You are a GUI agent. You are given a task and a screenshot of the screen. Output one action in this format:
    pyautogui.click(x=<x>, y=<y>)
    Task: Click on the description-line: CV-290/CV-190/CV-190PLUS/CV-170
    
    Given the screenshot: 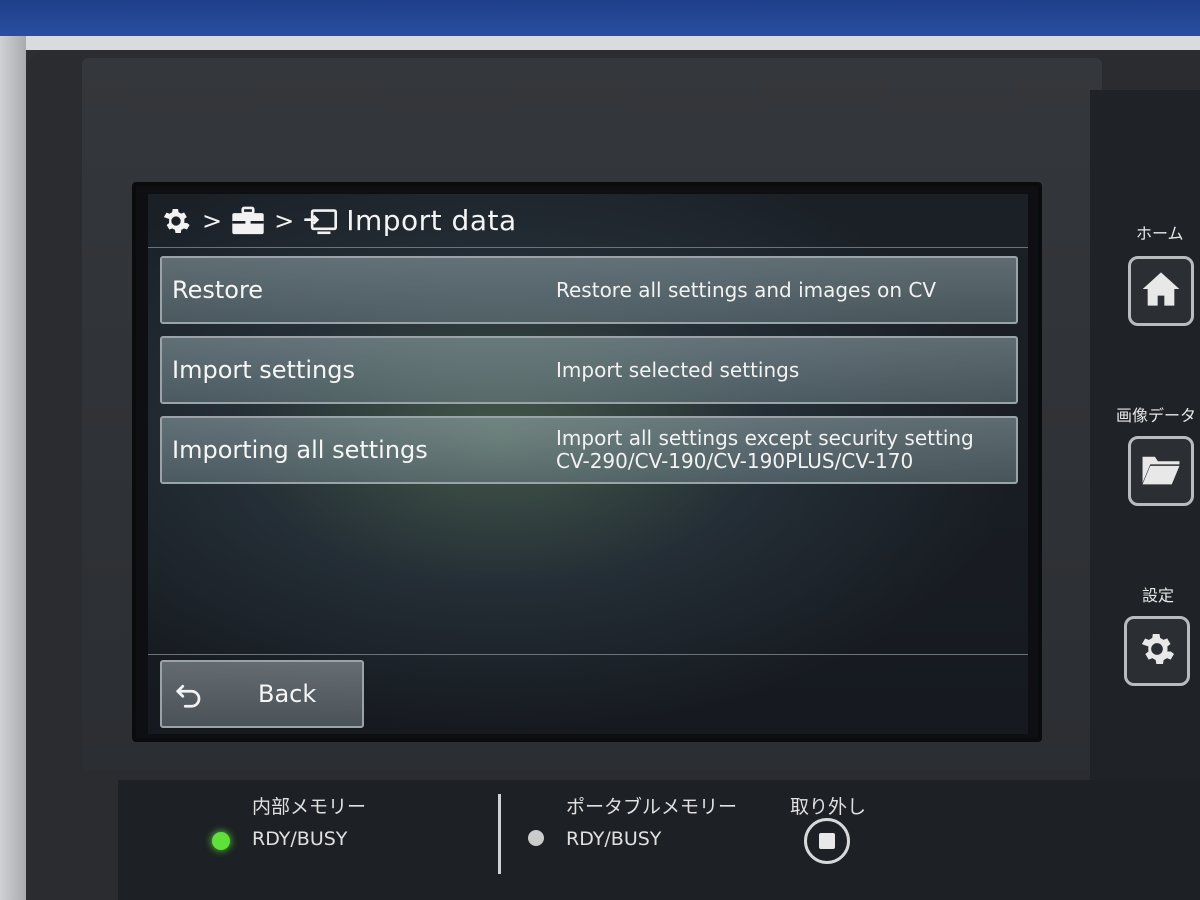 What is the action you would take?
    pyautogui.click(x=735, y=461)
    